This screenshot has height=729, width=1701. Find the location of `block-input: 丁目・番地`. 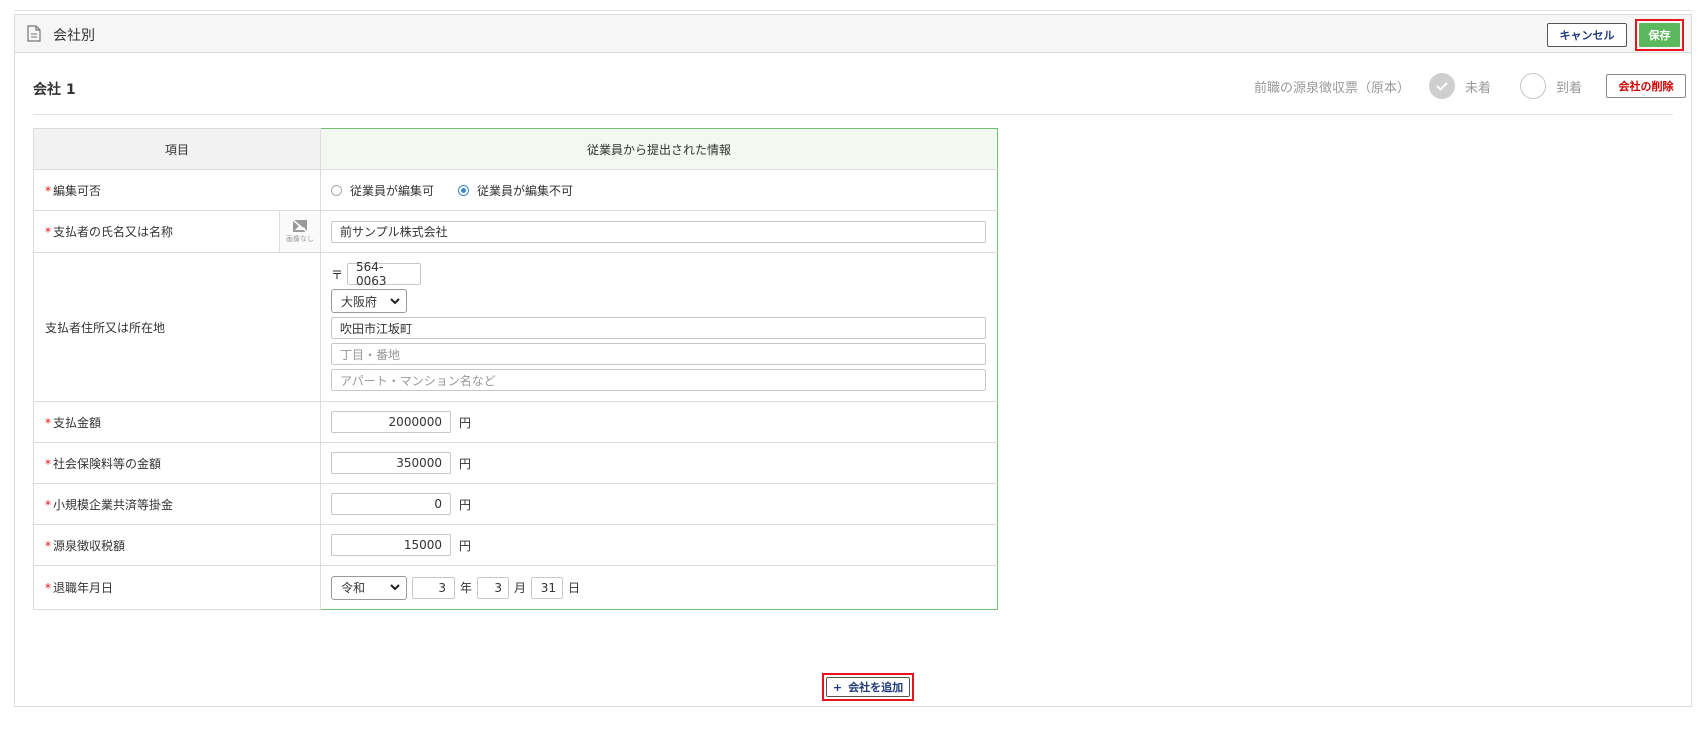

block-input: 丁目・番地 is located at coordinates (658, 354).